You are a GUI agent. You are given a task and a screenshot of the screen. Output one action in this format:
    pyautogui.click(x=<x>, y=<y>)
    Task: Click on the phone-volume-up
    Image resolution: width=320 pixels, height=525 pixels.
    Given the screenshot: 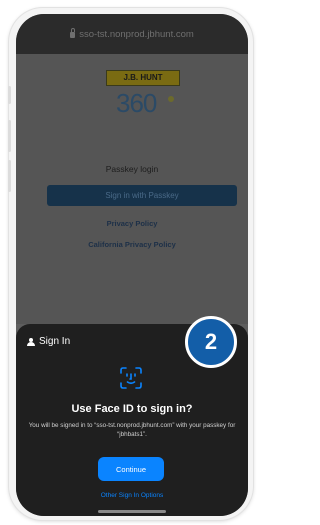 What is the action you would take?
    pyautogui.click(x=9, y=136)
    